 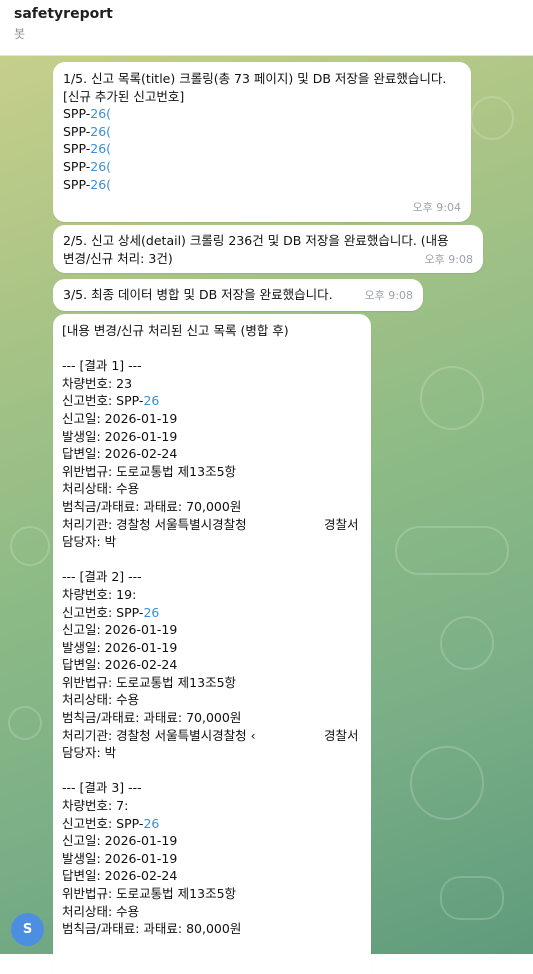 I want to click on agency: 처리기관: 경찰청 서울특별시경찰청 ‹, so click(x=159, y=735).